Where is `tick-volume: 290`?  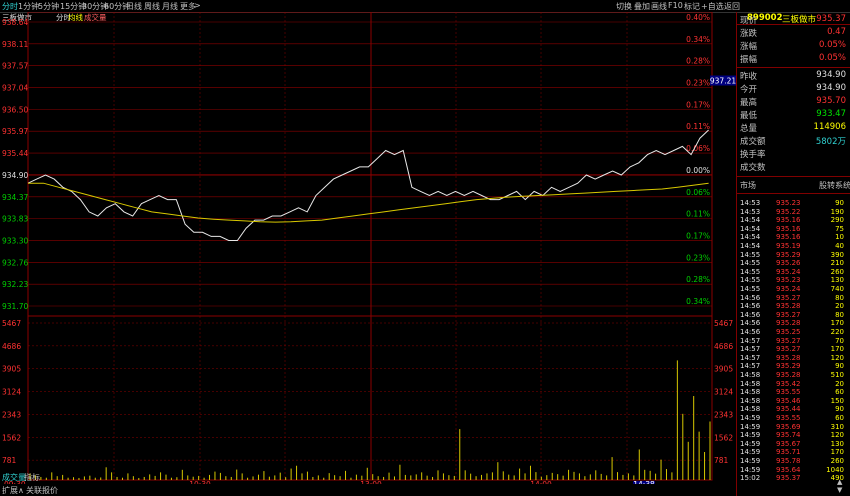 tick-volume: 290 is located at coordinates (837, 220).